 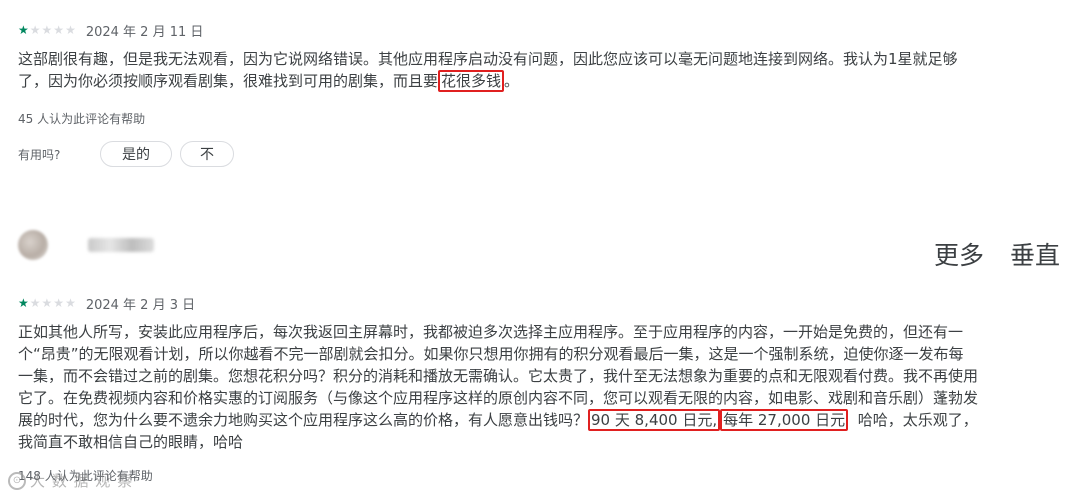 I want to click on helpful-count: 148 人认为此评论有帮助, so click(x=85, y=476).